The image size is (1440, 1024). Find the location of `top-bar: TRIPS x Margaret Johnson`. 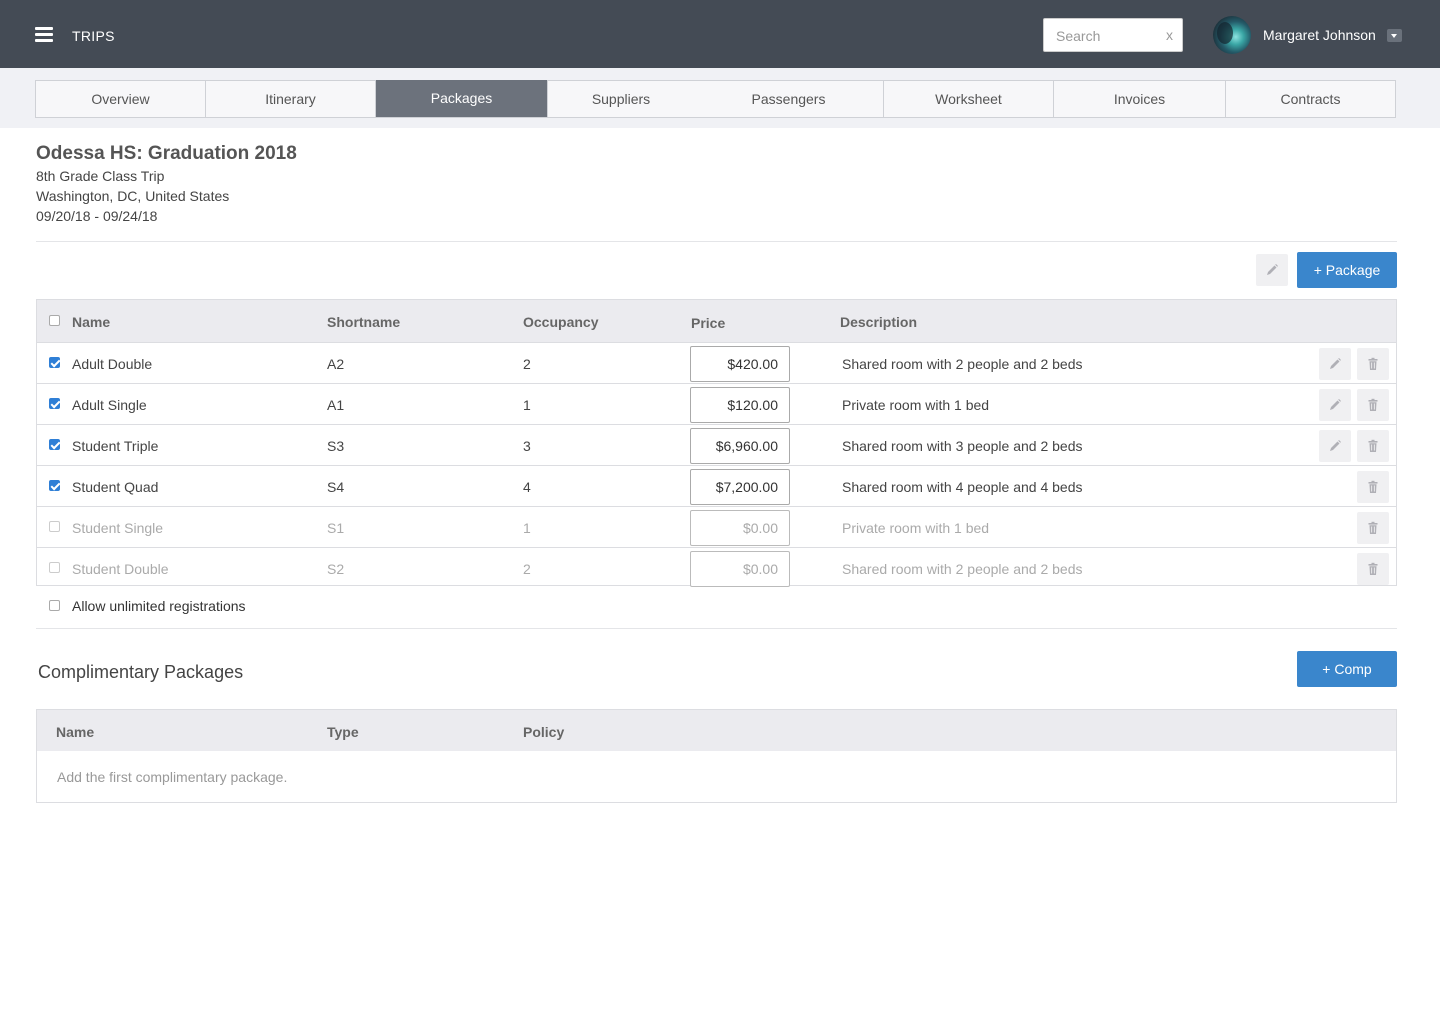

top-bar: TRIPS x Margaret Johnson is located at coordinates (720, 34).